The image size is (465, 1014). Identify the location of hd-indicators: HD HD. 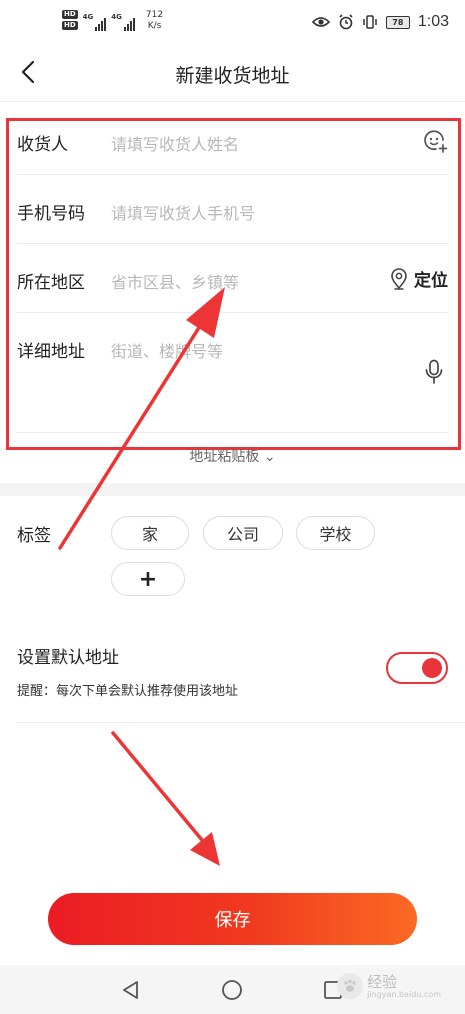
(70, 20).